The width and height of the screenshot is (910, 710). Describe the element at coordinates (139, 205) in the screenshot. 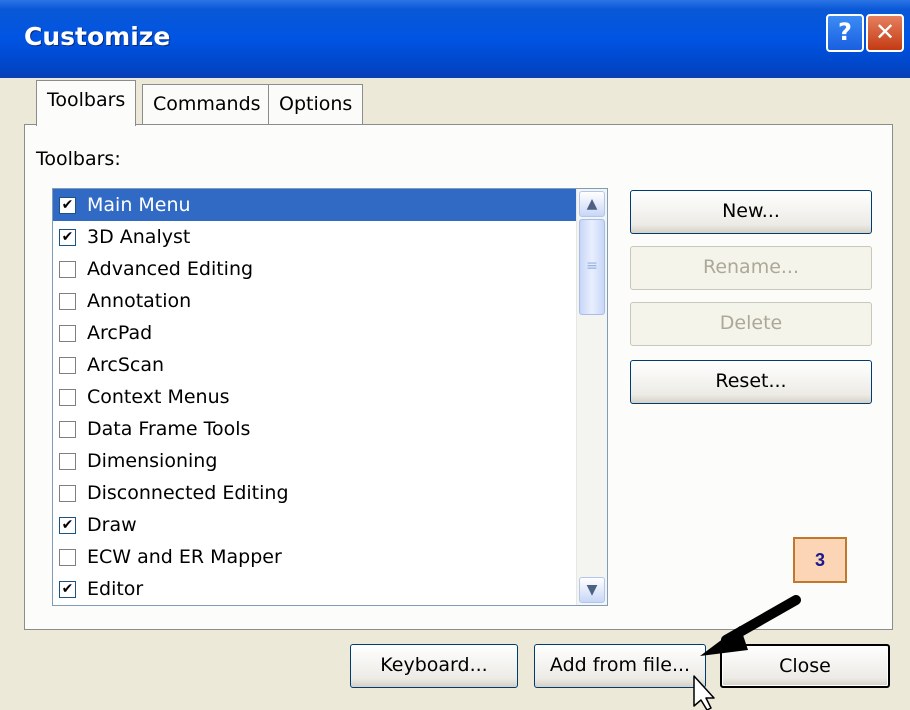

I see `list-item-label: Main Menu` at that location.